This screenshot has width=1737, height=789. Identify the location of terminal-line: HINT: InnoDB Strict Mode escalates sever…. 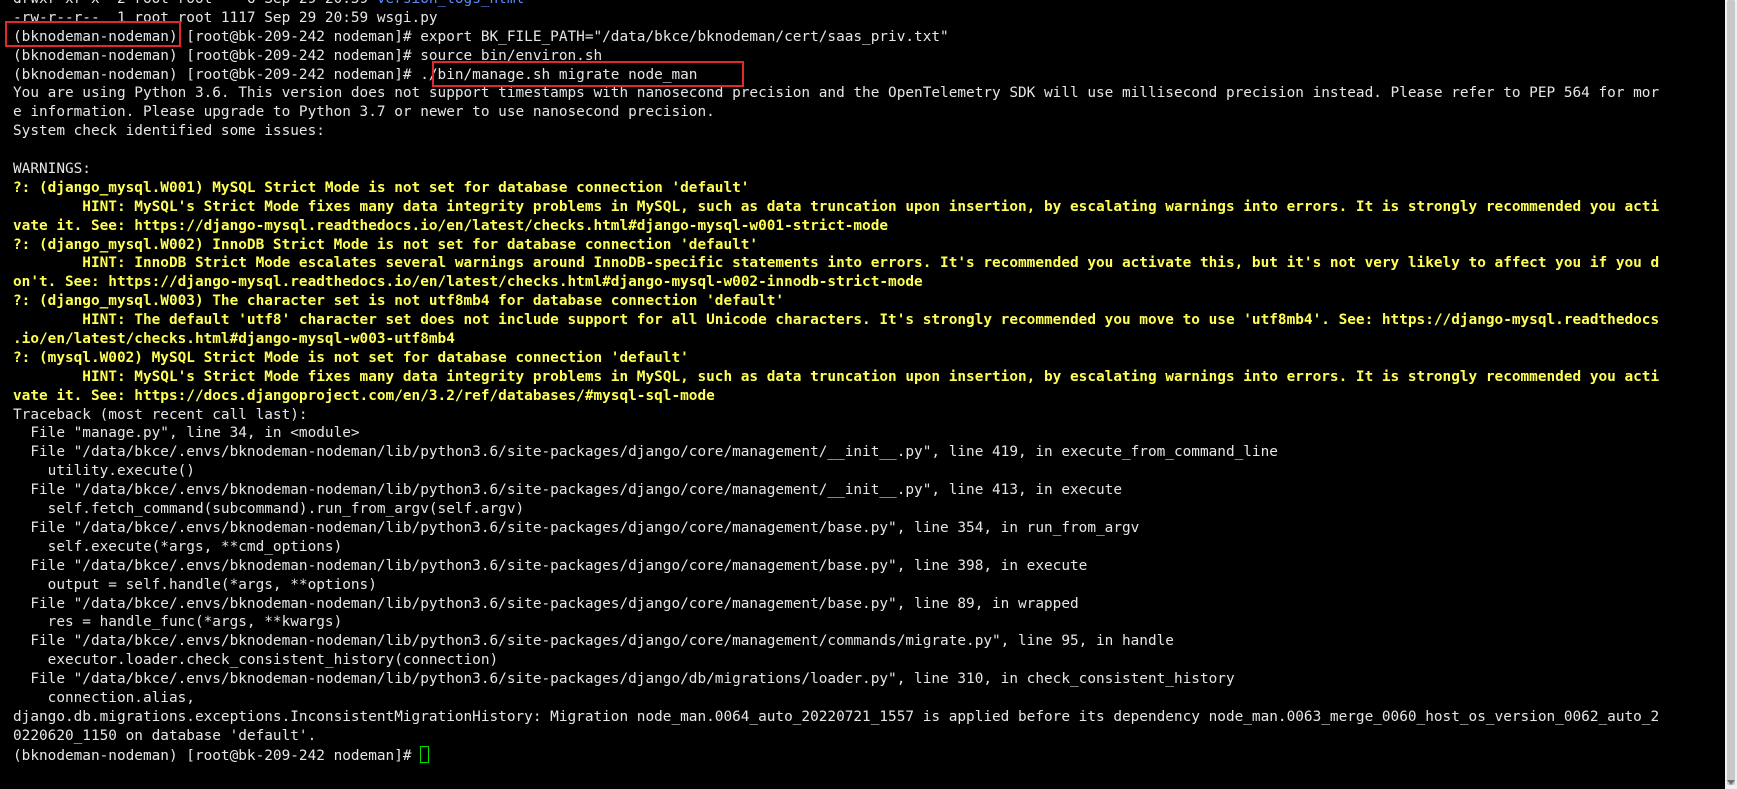
(836, 263).